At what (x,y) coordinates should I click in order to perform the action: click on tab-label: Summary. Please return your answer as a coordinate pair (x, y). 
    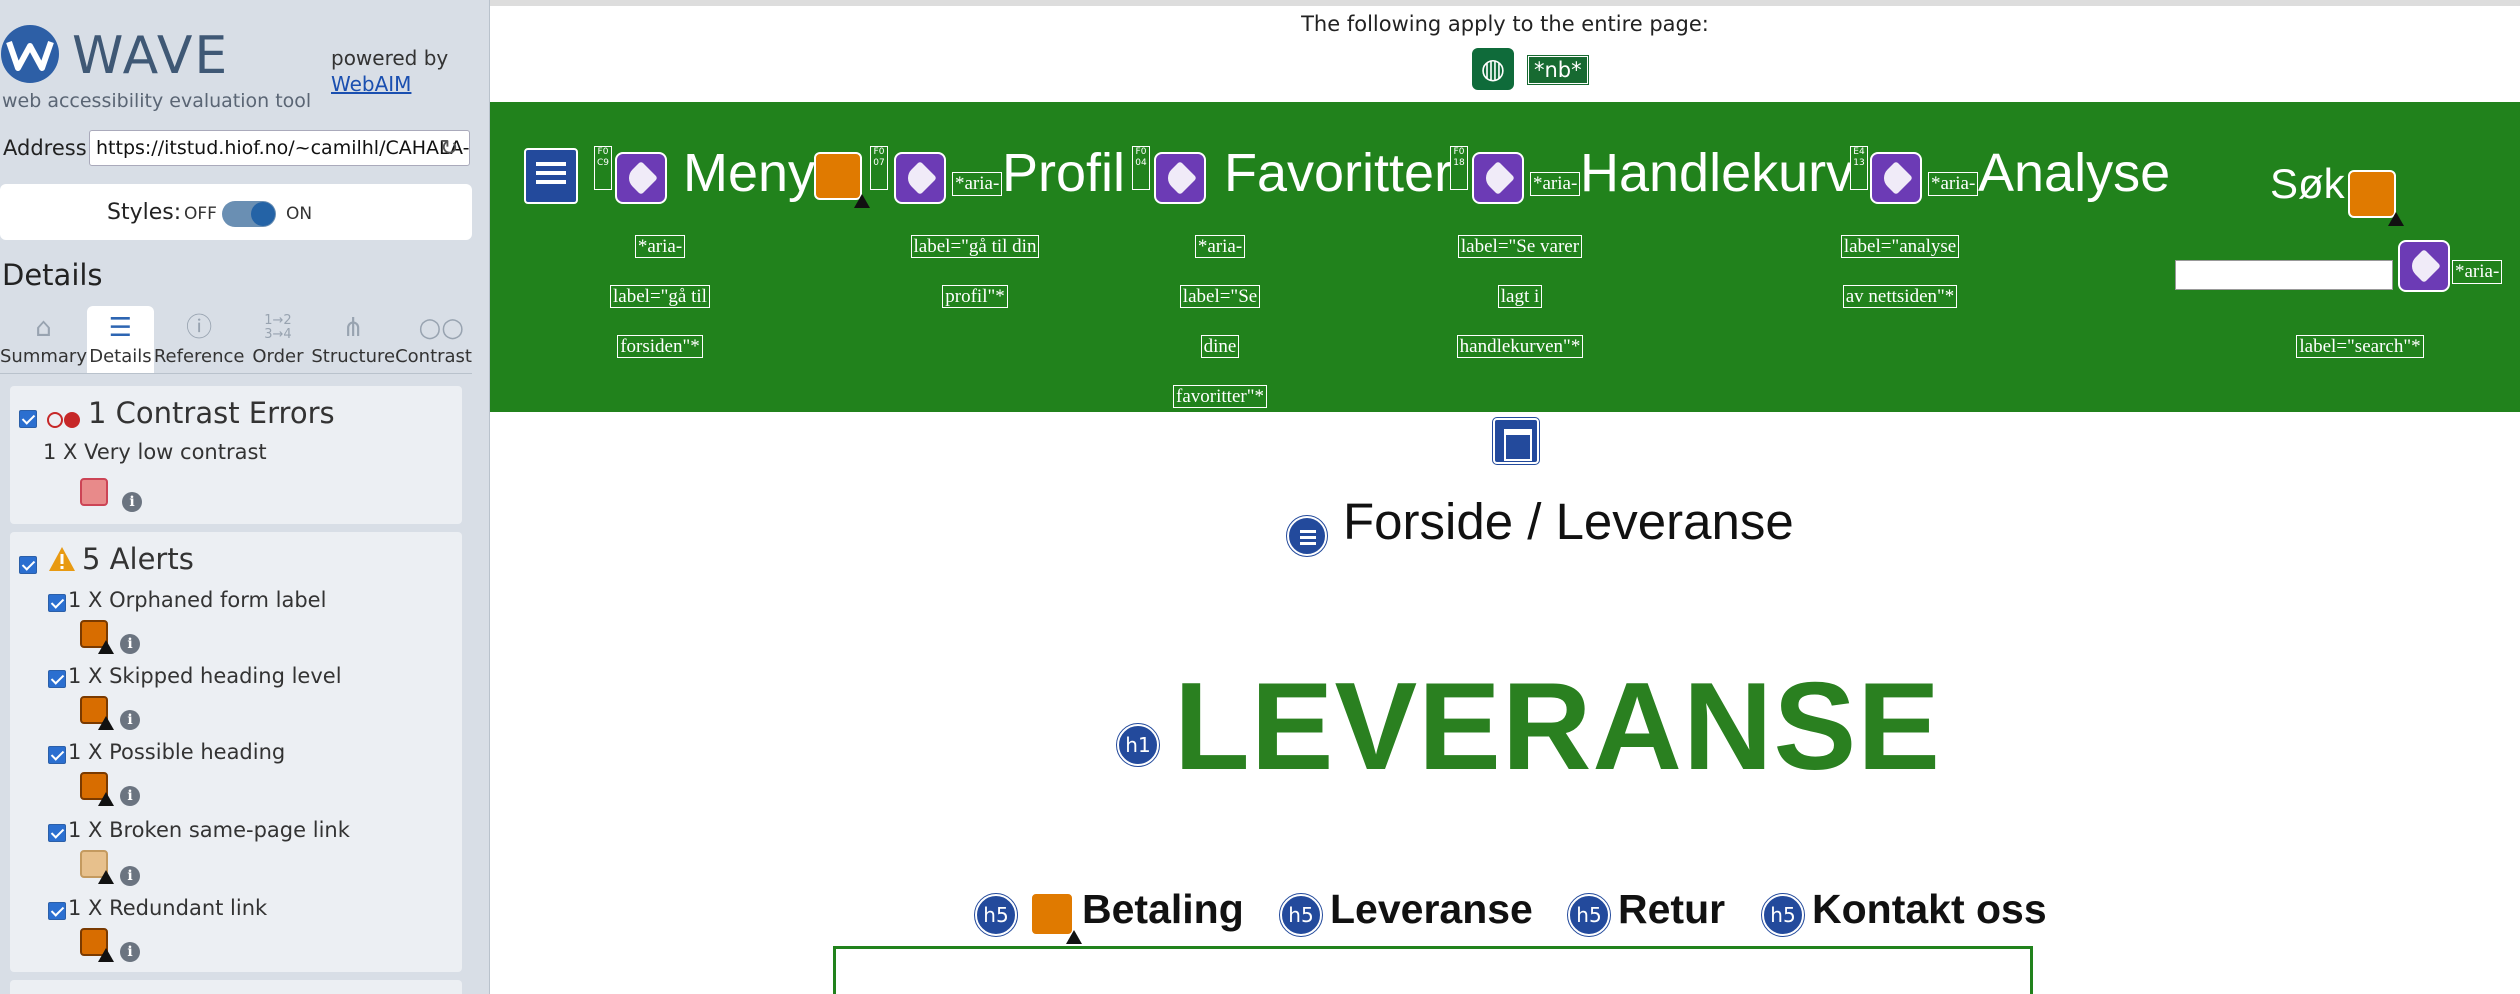
    Looking at the image, I should click on (43, 356).